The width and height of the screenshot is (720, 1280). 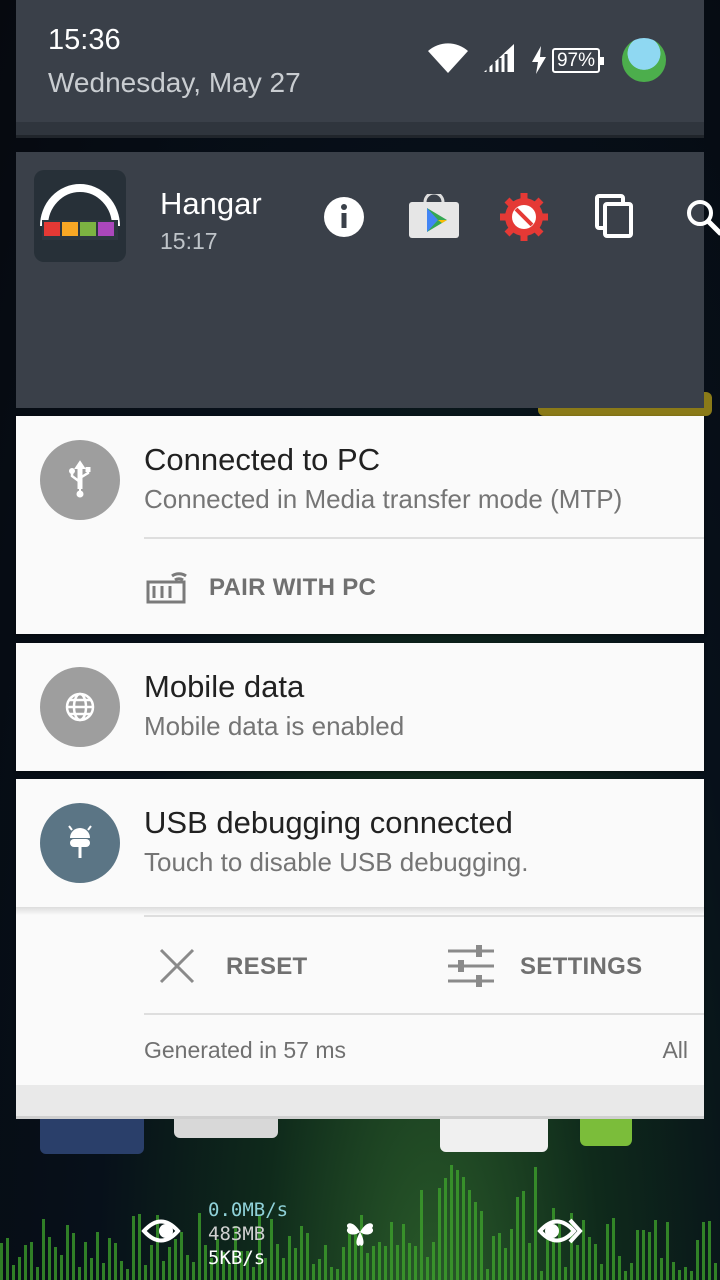 What do you see at coordinates (560, 1231) in the screenshot?
I see `recents-eye-icon` at bounding box center [560, 1231].